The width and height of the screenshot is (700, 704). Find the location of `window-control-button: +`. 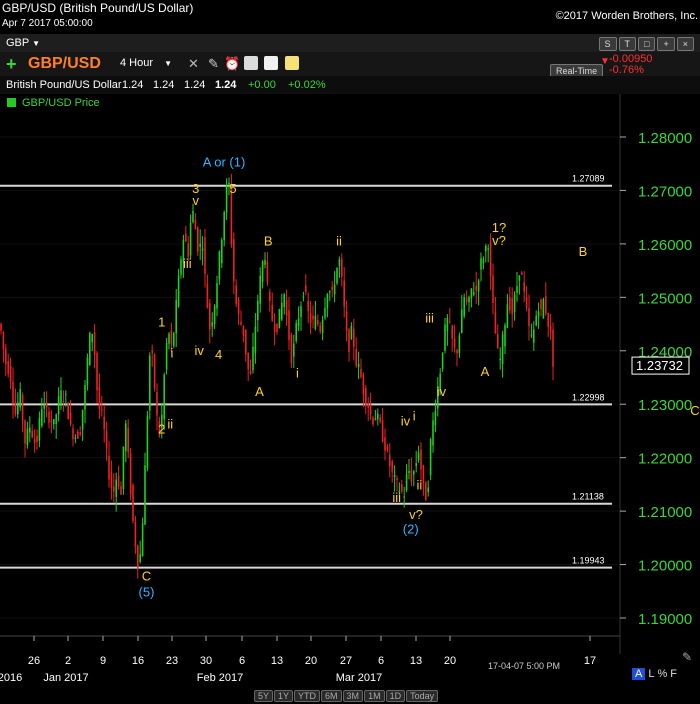

window-control-button: + is located at coordinates (666, 44).